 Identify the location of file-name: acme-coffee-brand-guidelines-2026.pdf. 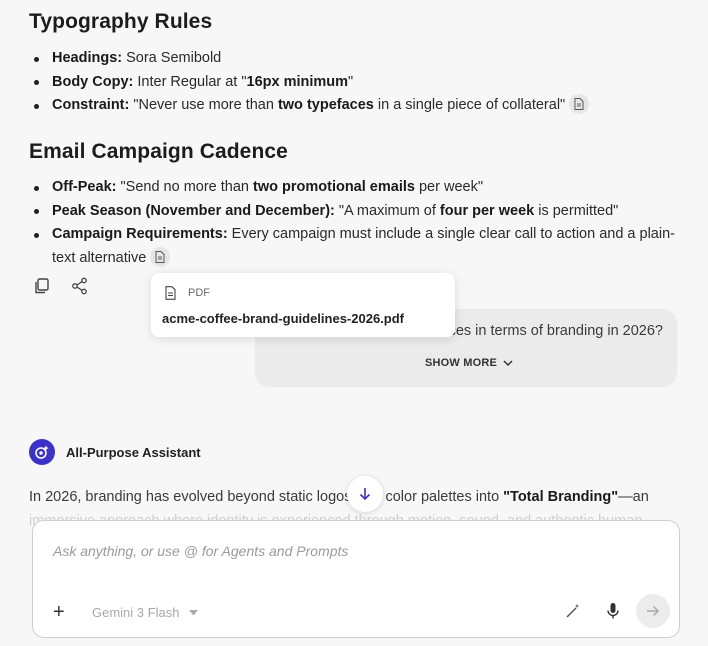
(283, 318).